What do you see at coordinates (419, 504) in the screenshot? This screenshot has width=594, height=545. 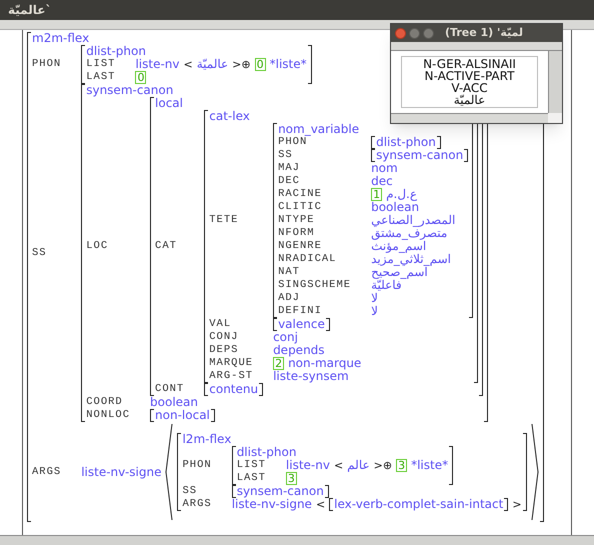 I see `type-label: lex-verb-complet-sain-intact` at bounding box center [419, 504].